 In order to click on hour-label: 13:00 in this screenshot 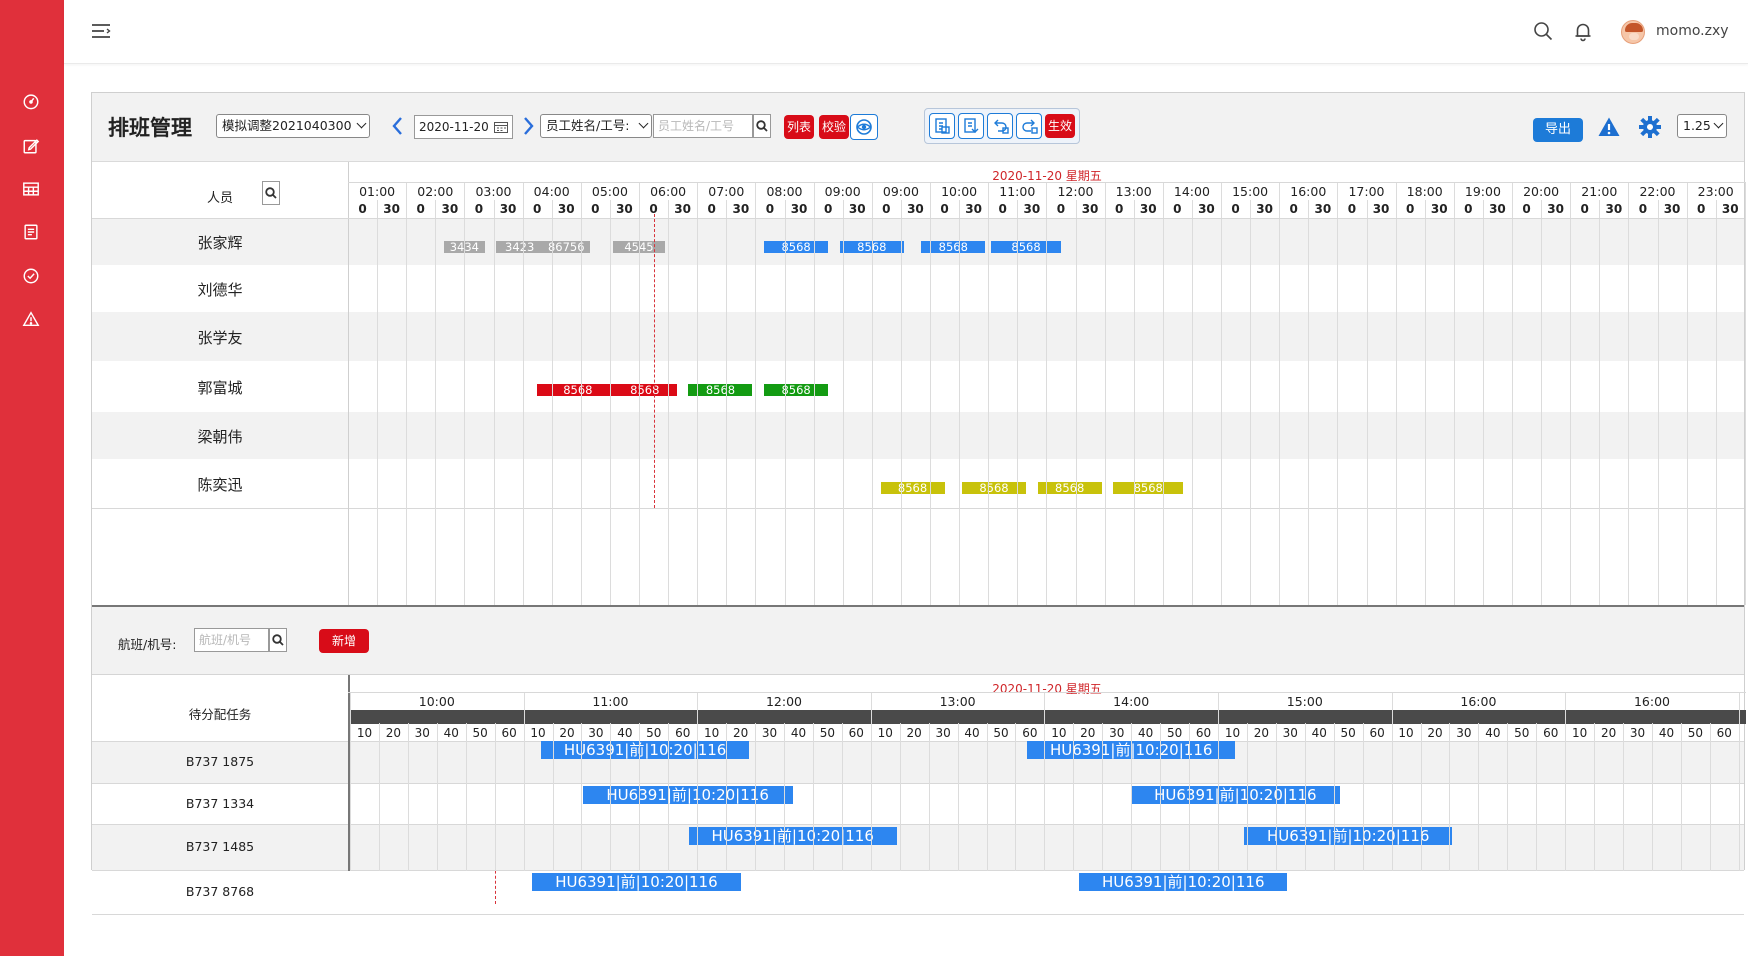, I will do `click(957, 701)`.